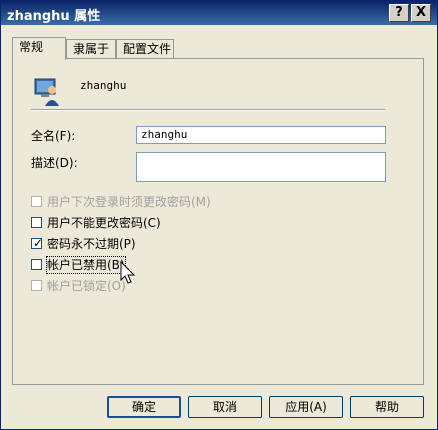  What do you see at coordinates (91, 244) in the screenshot?
I see `checkbox-label: 密码永不过期(P)` at bounding box center [91, 244].